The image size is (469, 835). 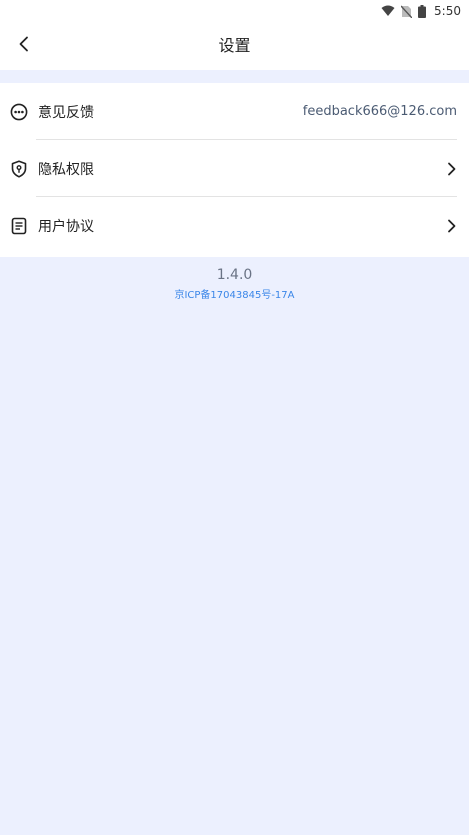 I want to click on shield-icon, so click(x=19, y=168).